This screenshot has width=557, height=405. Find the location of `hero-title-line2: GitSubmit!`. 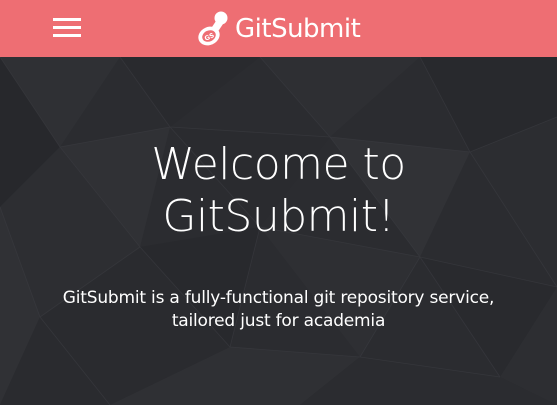

hero-title-line2: GitSubmit! is located at coordinates (278, 216).